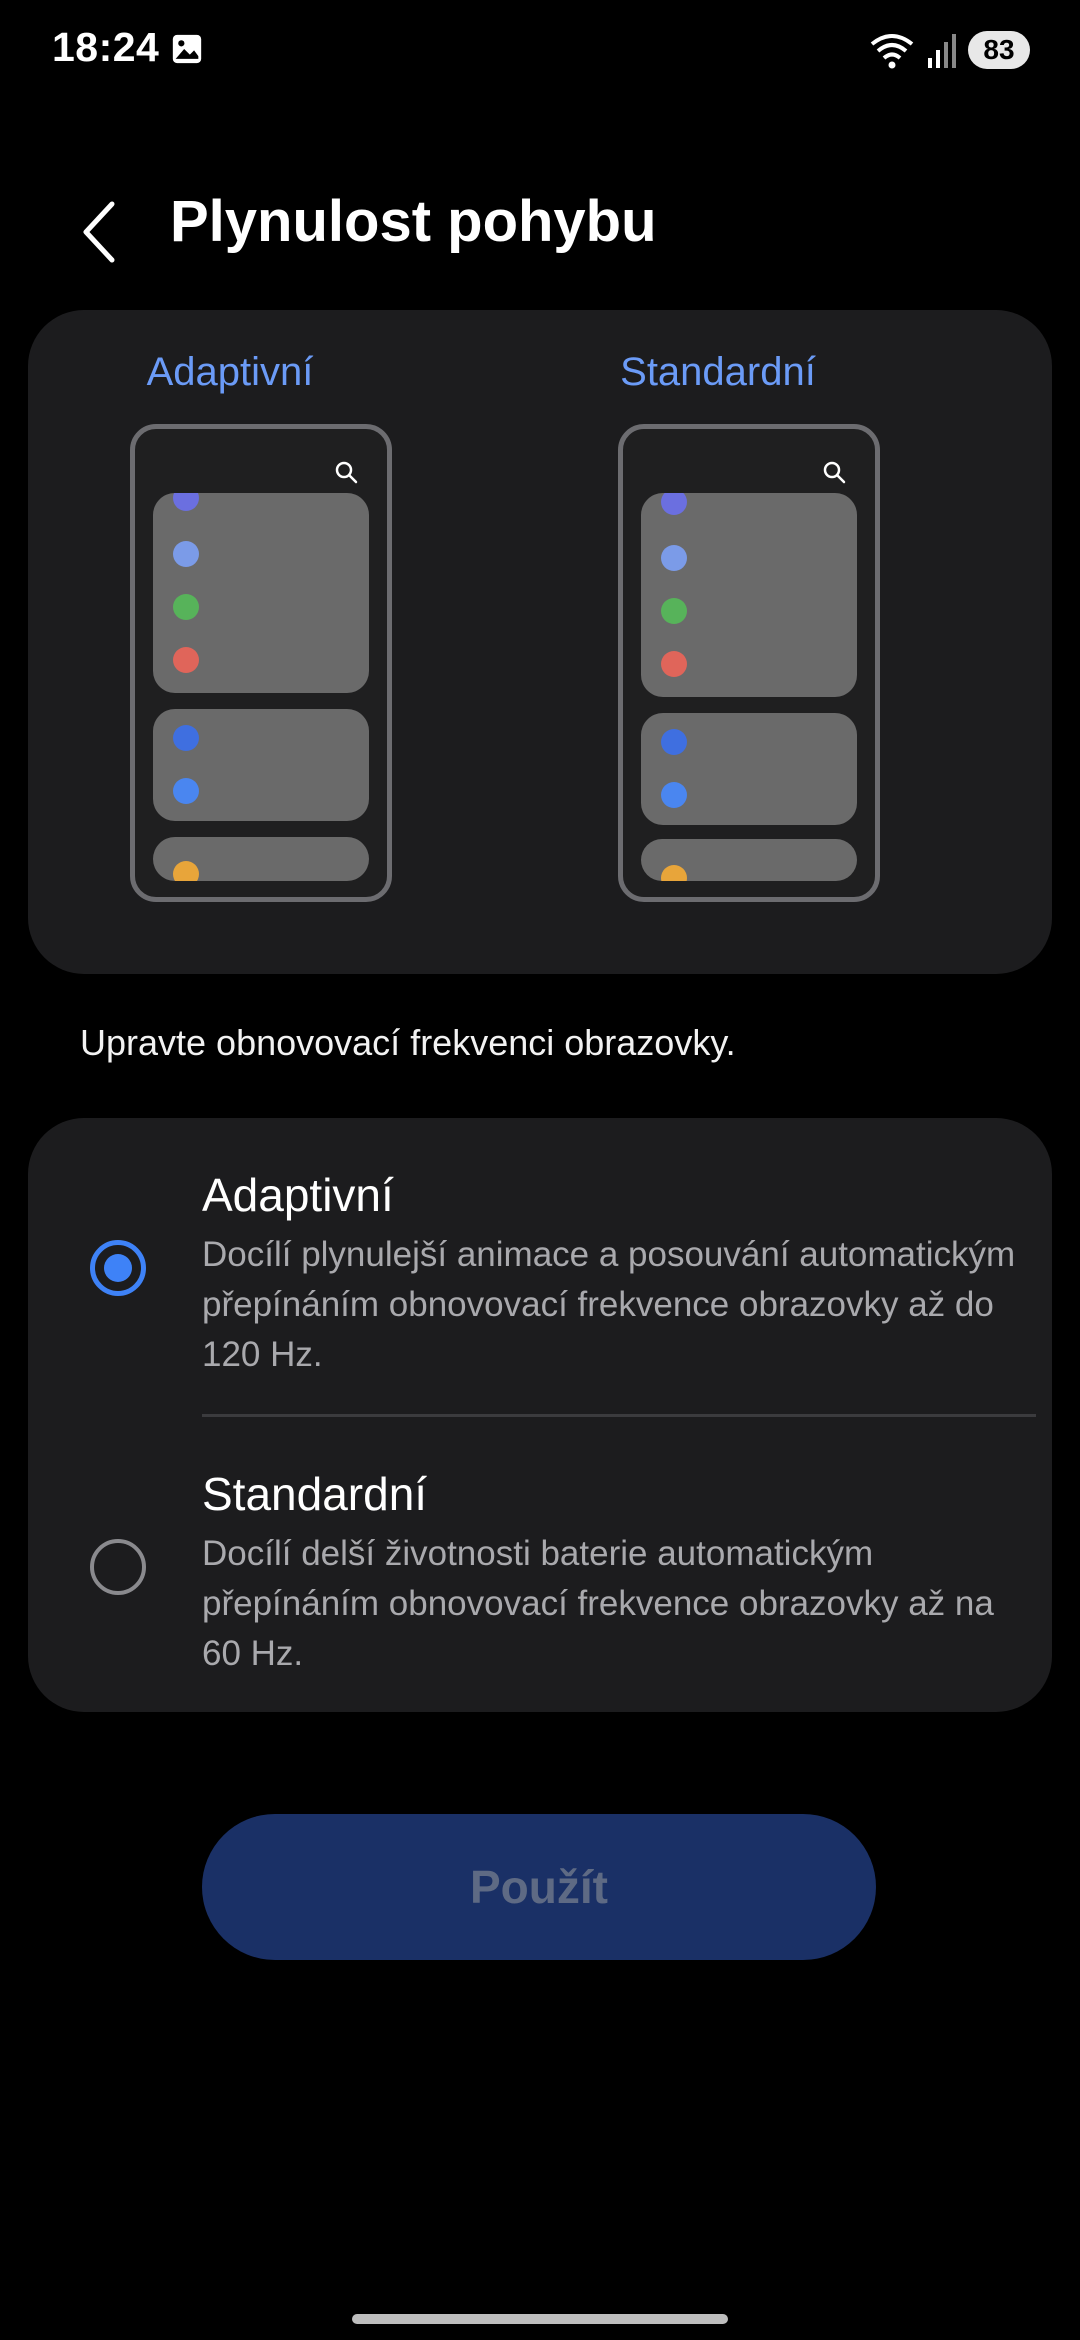 The image size is (1080, 2340). I want to click on preview-label-standard: Standardní, so click(718, 372).